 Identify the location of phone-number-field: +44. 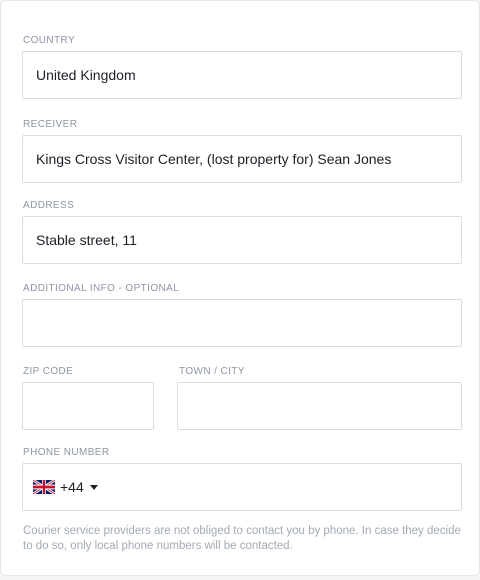
(242, 487).